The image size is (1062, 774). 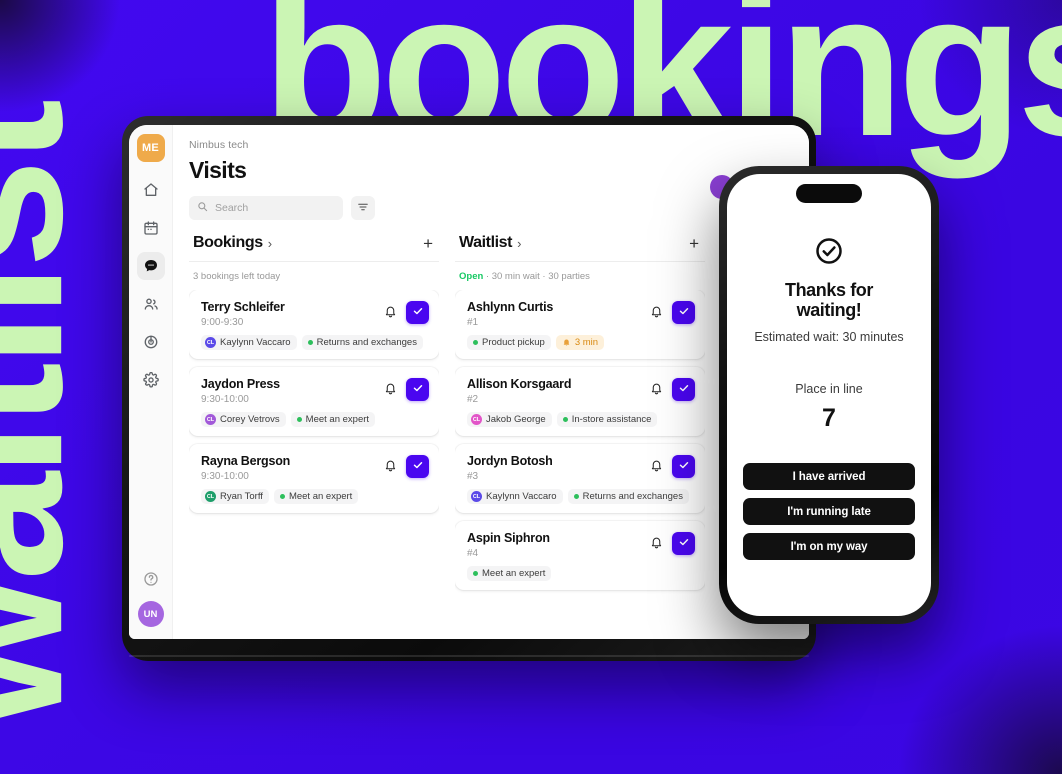 What do you see at coordinates (240, 384) in the screenshot?
I see `customer-name: Jaydon Press` at bounding box center [240, 384].